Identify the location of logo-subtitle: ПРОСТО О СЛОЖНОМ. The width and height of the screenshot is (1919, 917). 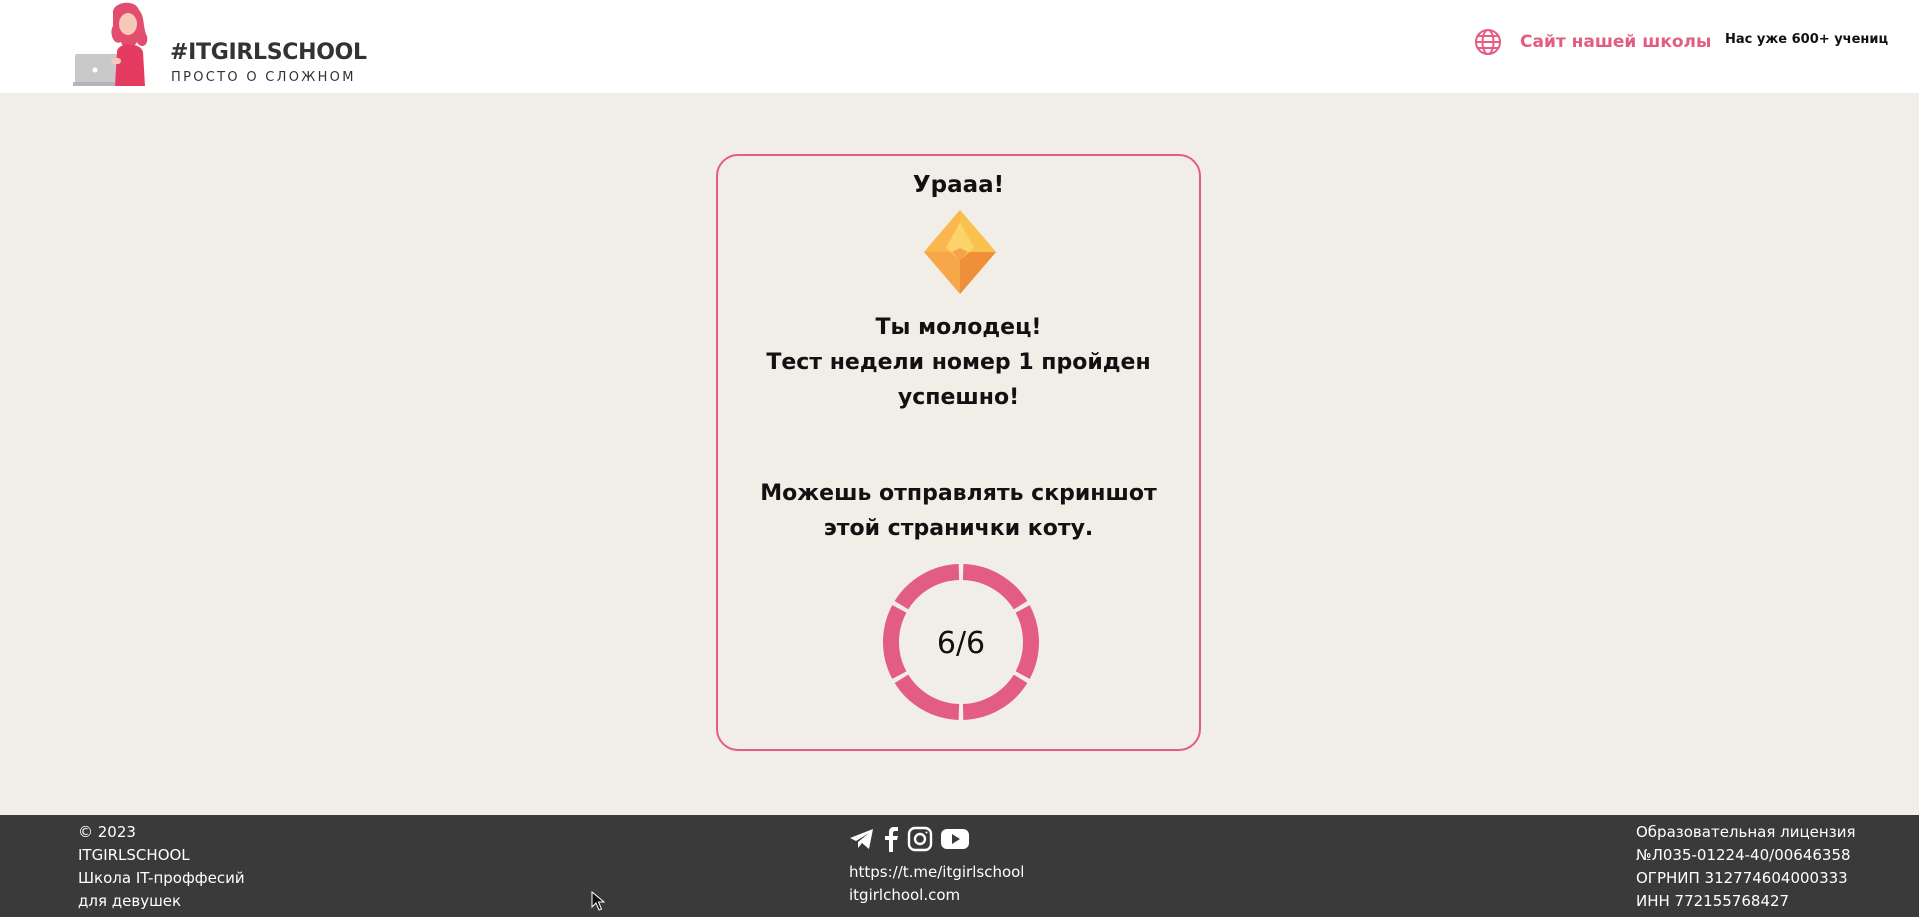
(263, 77).